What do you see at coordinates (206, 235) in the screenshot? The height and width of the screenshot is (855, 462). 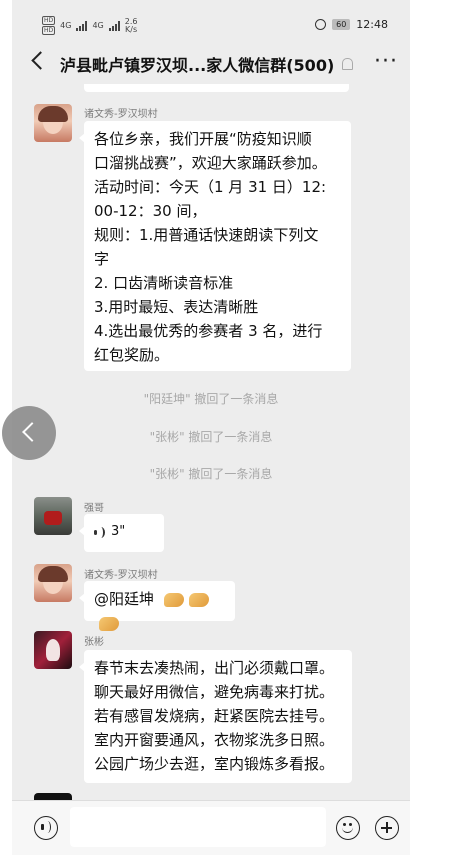 I see `message-line: 规则：1.用普通话快速朗读下列文` at bounding box center [206, 235].